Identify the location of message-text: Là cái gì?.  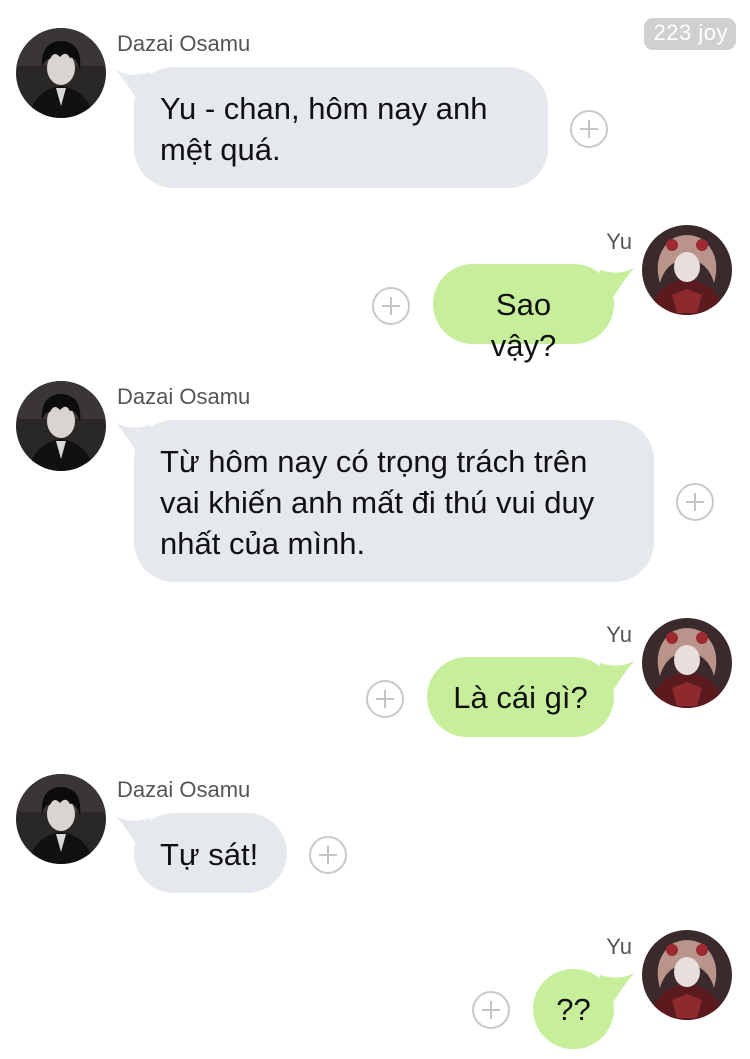
(520, 697).